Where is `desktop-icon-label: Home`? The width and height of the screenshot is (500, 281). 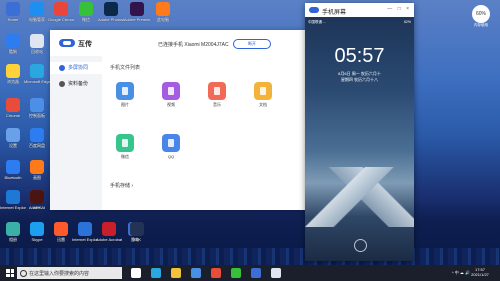
desktop-icon-label: Home is located at coordinates (13, 19).